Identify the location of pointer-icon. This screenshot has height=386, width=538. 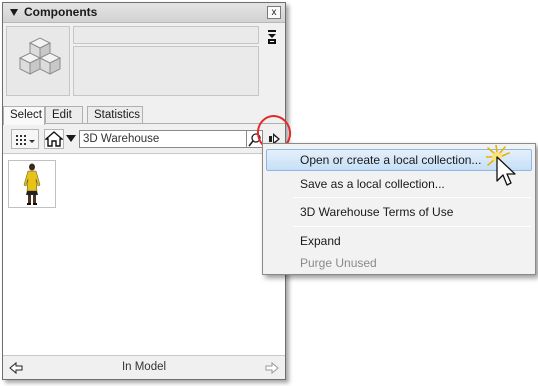
(500, 165).